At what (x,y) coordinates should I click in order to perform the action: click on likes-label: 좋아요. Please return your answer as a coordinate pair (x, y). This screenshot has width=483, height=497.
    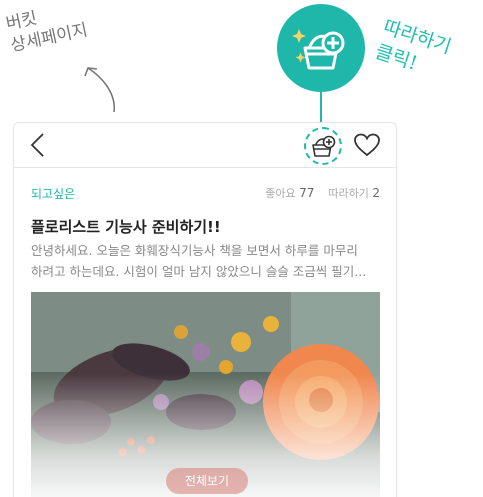
    Looking at the image, I should click on (280, 193).